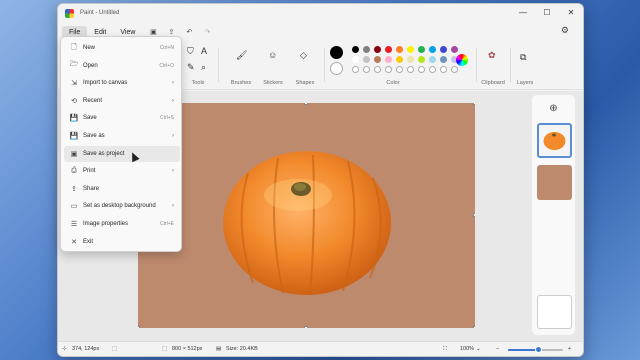  What do you see at coordinates (122, 136) in the screenshot?
I see `file-menu-item: 💾 Save as ›` at bounding box center [122, 136].